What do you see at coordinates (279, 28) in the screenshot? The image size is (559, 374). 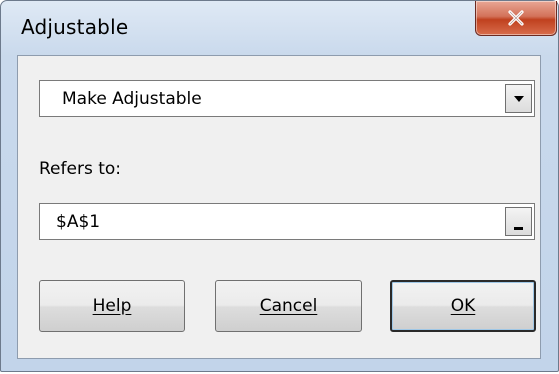 I see `title-bar: Adjustable` at bounding box center [279, 28].